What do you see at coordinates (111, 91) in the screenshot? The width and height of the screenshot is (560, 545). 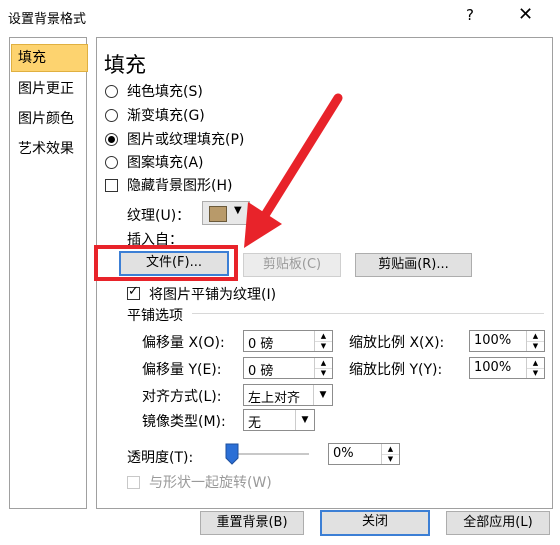 I see `solid-fill-radio` at bounding box center [111, 91].